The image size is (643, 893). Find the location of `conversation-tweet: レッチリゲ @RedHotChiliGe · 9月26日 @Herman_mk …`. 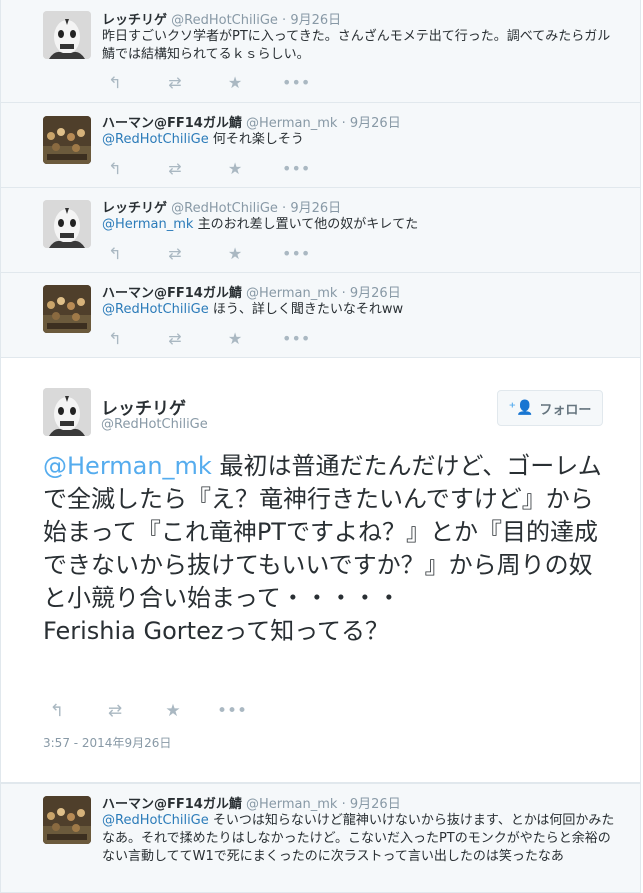

conversation-tweet: レッチリゲ @RedHotChiliGe · 9月26日 @Herman_mk … is located at coordinates (320, 230).